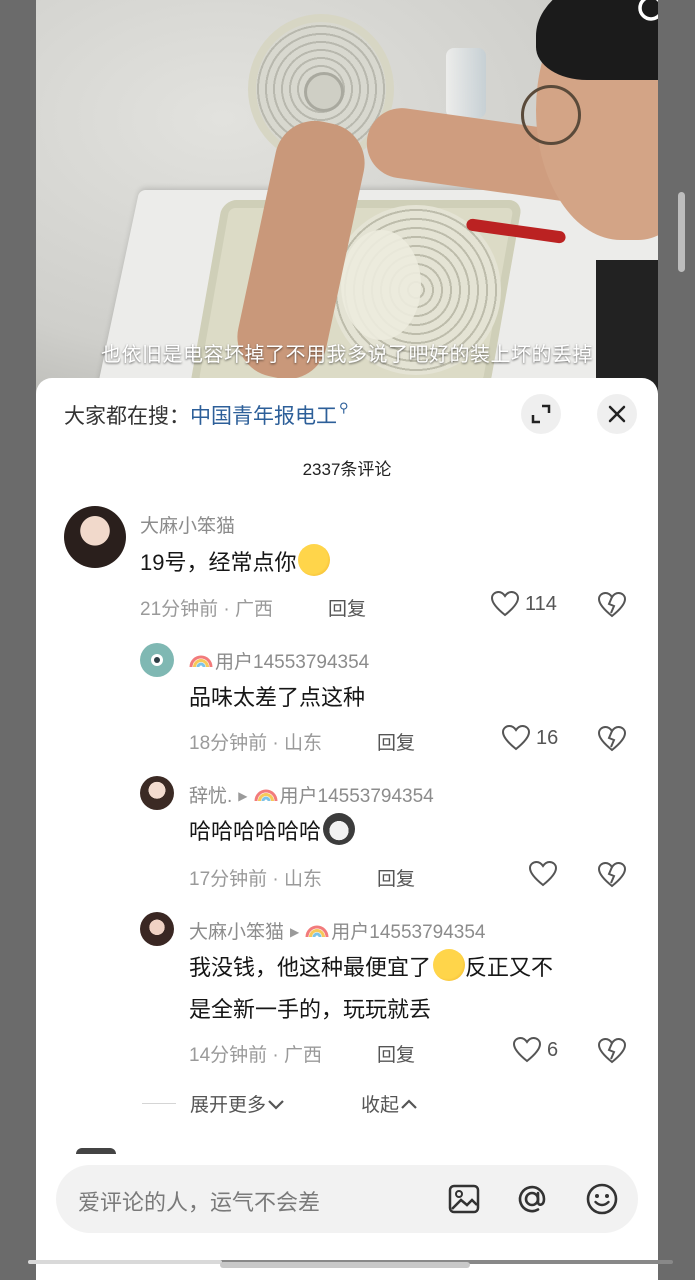 The width and height of the screenshot is (695, 1280). What do you see at coordinates (292, 662) in the screenshot?
I see `reply-username-text: 用户14553794354` at bounding box center [292, 662].